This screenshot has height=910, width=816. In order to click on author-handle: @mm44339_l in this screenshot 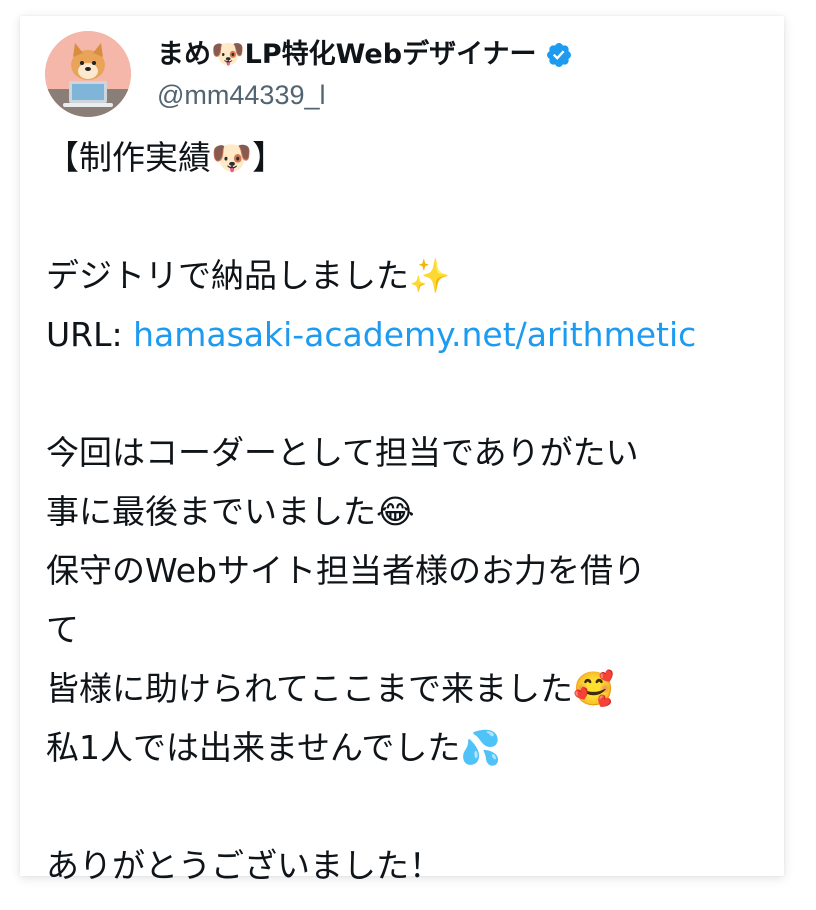, I will do `click(241, 95)`.